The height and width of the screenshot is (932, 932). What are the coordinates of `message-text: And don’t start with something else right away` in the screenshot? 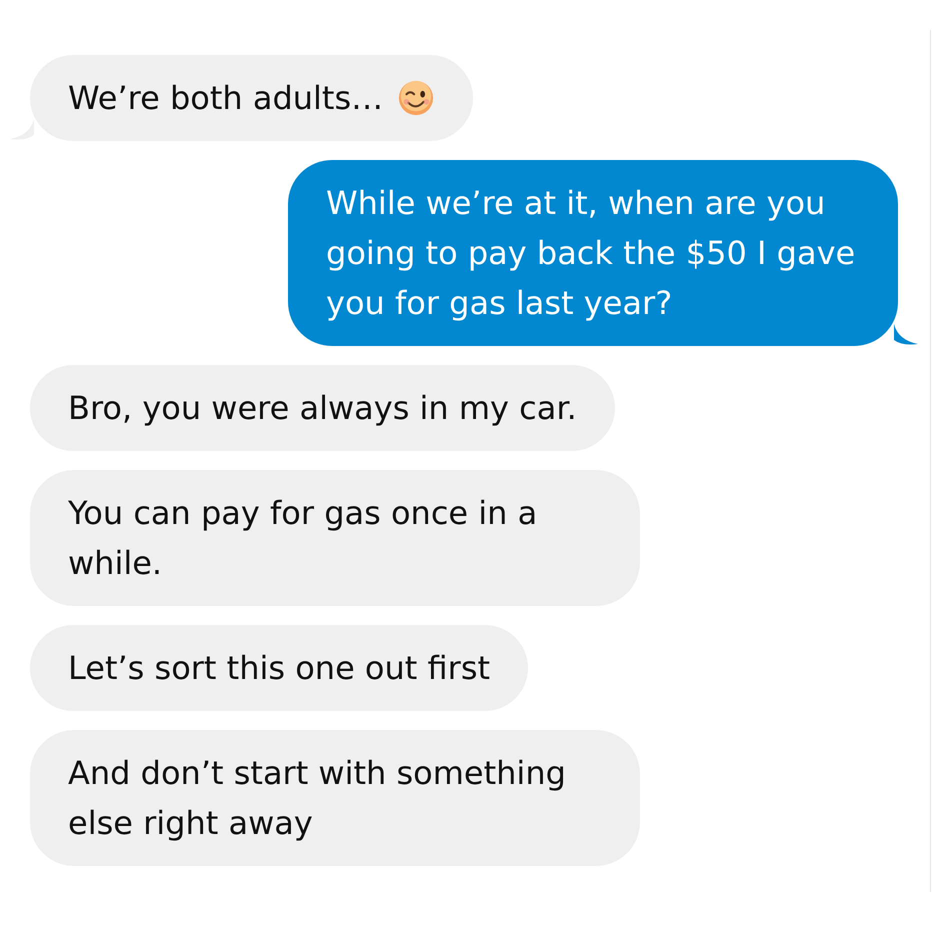 It's located at (317, 798).